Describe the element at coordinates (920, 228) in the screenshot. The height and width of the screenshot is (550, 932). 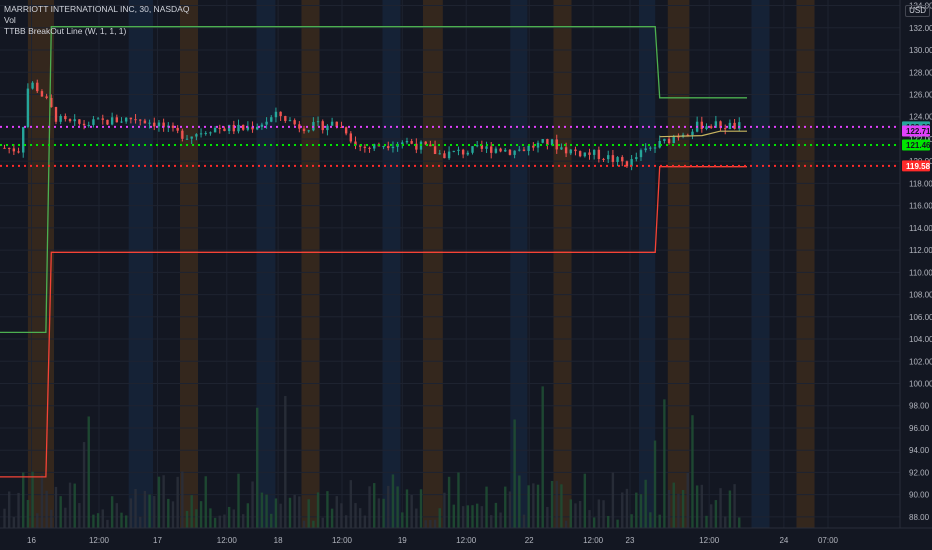
I see `price-tick-label: 114.00` at that location.